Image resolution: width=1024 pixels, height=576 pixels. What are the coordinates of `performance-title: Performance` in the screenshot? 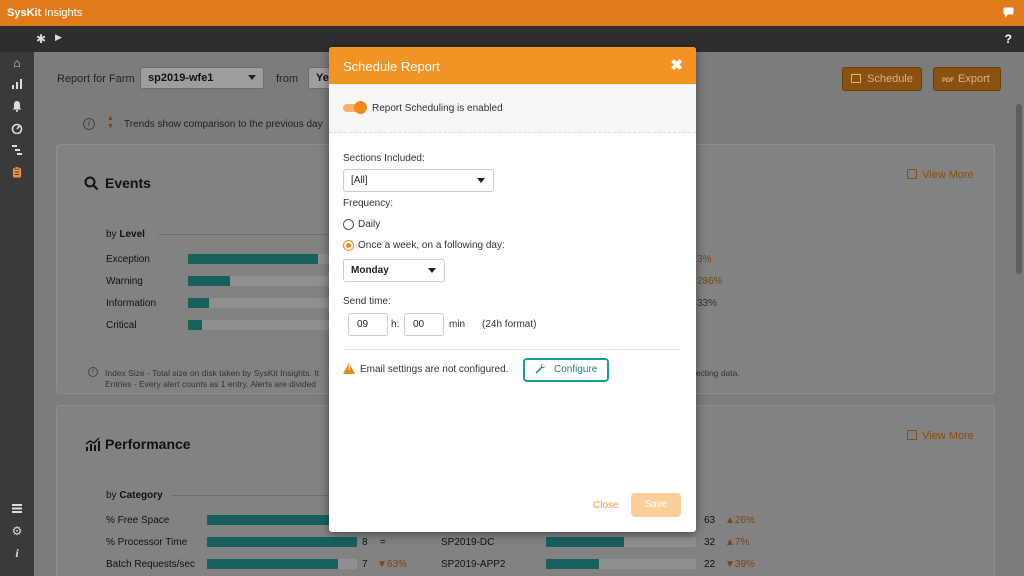 It's located at (148, 444).